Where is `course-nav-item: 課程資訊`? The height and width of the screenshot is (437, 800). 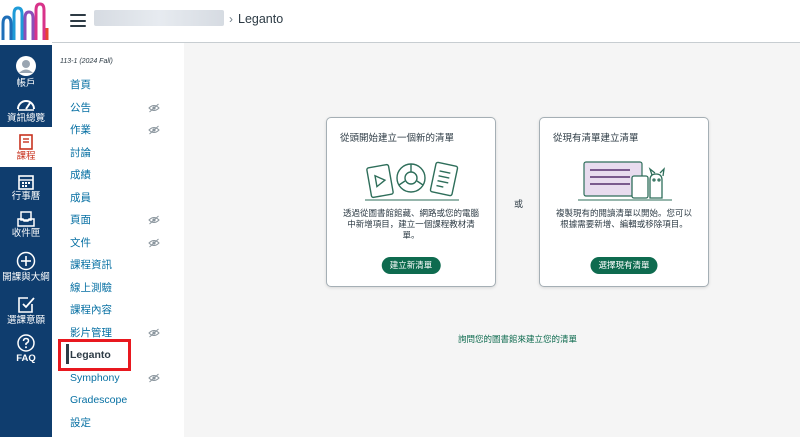 course-nav-item: 課程資訊 is located at coordinates (91, 265).